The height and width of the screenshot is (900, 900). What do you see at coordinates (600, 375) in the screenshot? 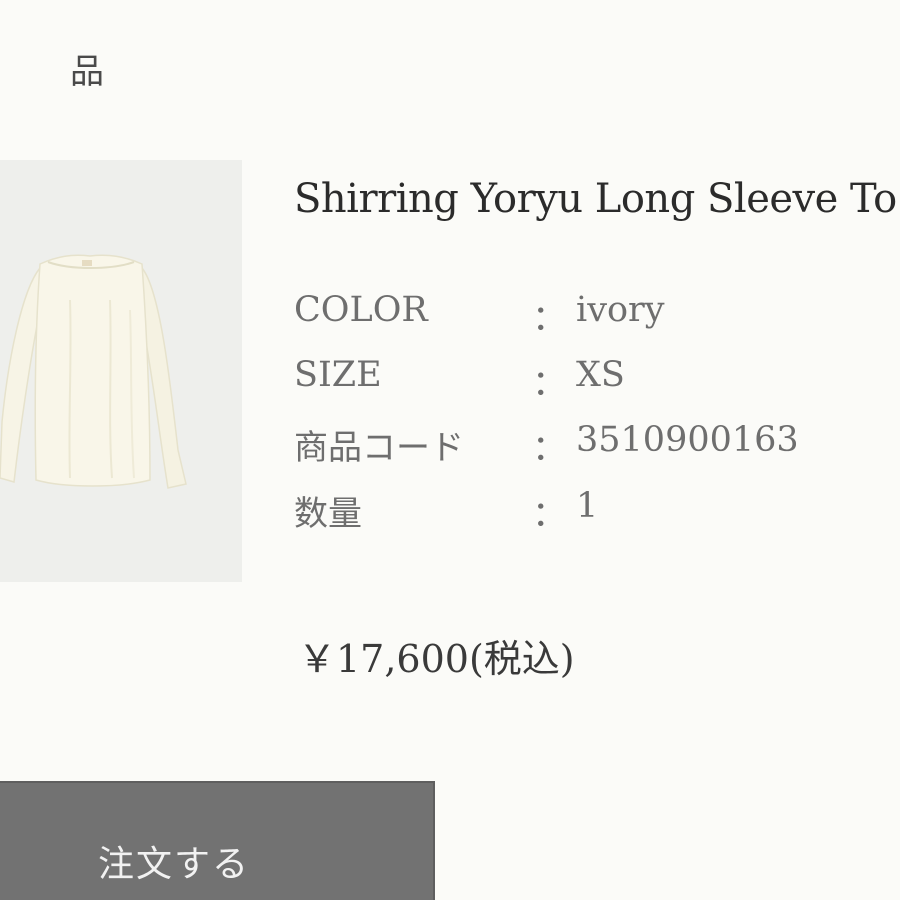
I see `attribute-value: XS` at bounding box center [600, 375].